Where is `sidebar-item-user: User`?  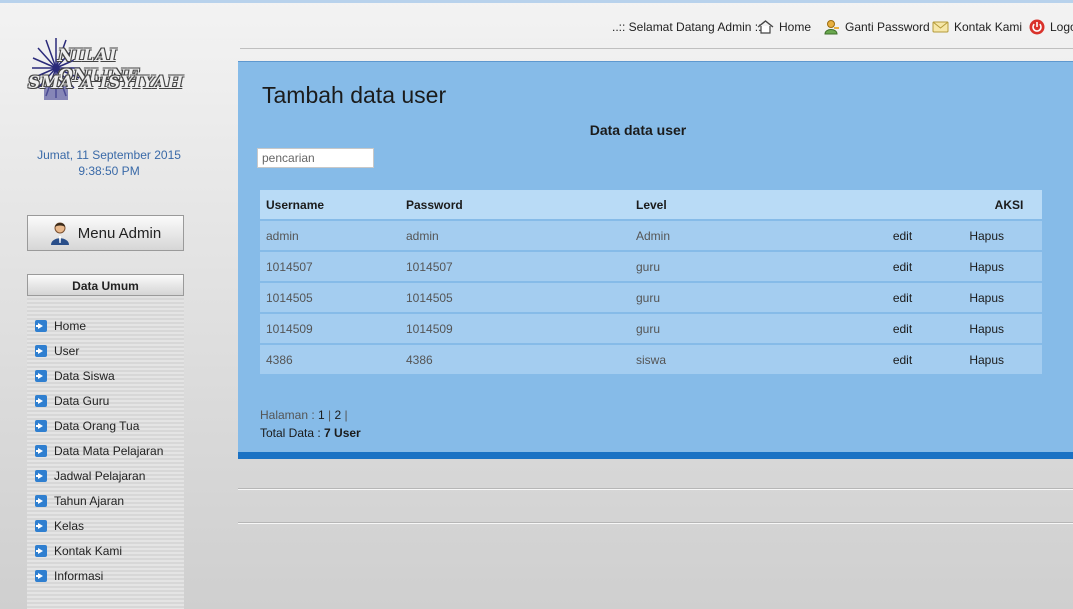 sidebar-item-user: User is located at coordinates (57, 351).